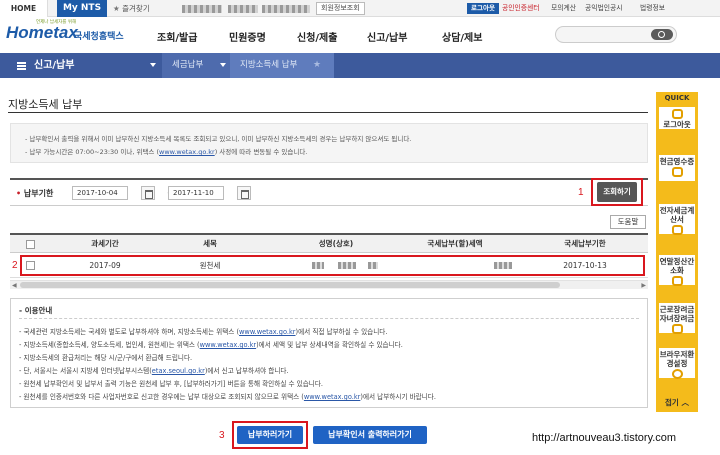  I want to click on scroll-right-icon: ▶, so click(643, 285).